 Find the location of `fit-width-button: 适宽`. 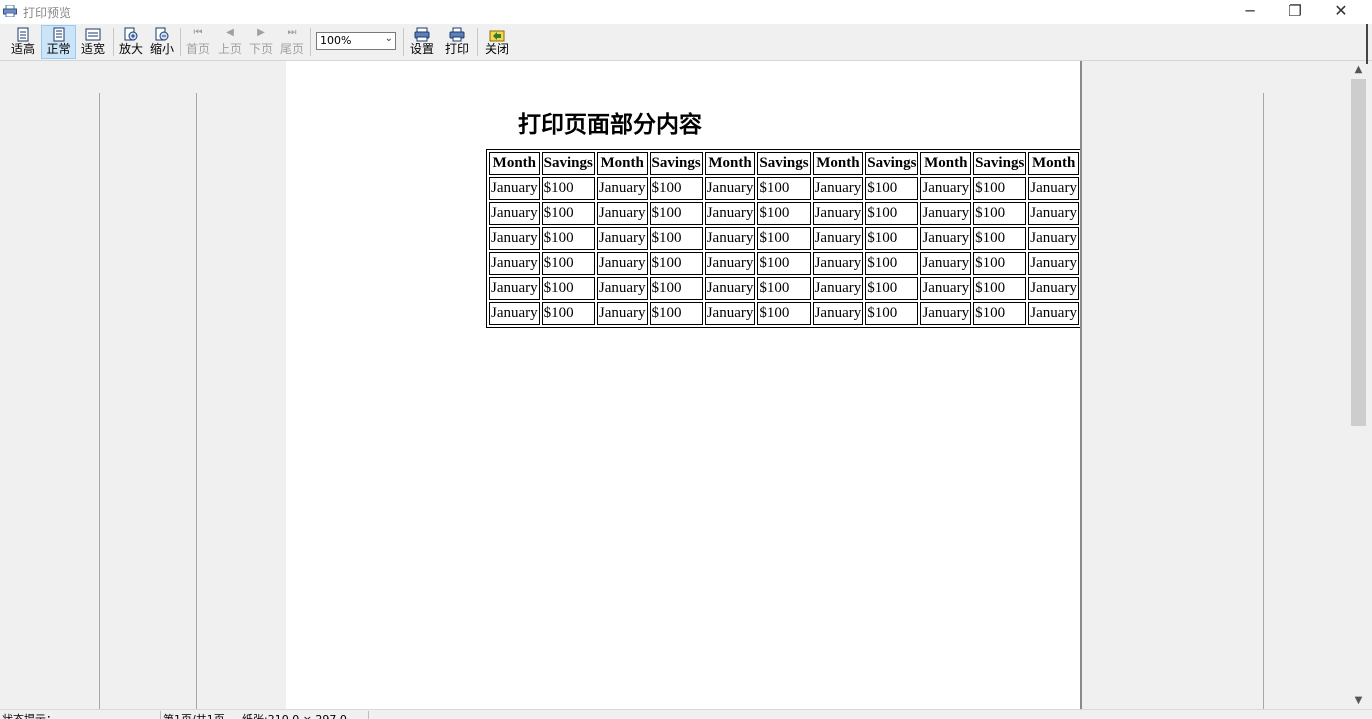

fit-width-button: 适宽 is located at coordinates (93, 42).